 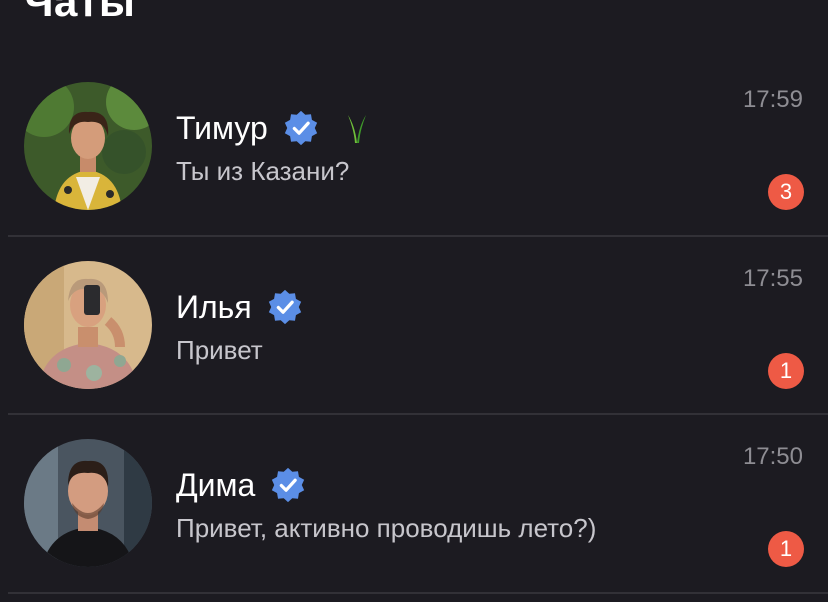 What do you see at coordinates (272, 128) in the screenshot?
I see `name-line: Тимур` at bounding box center [272, 128].